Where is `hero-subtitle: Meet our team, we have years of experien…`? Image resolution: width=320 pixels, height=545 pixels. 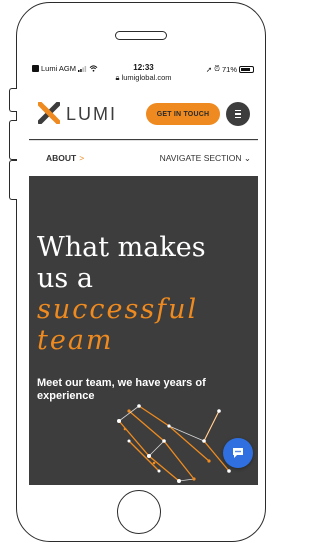 hero-subtitle: Meet our team, we have years of experien… is located at coordinates (121, 389).